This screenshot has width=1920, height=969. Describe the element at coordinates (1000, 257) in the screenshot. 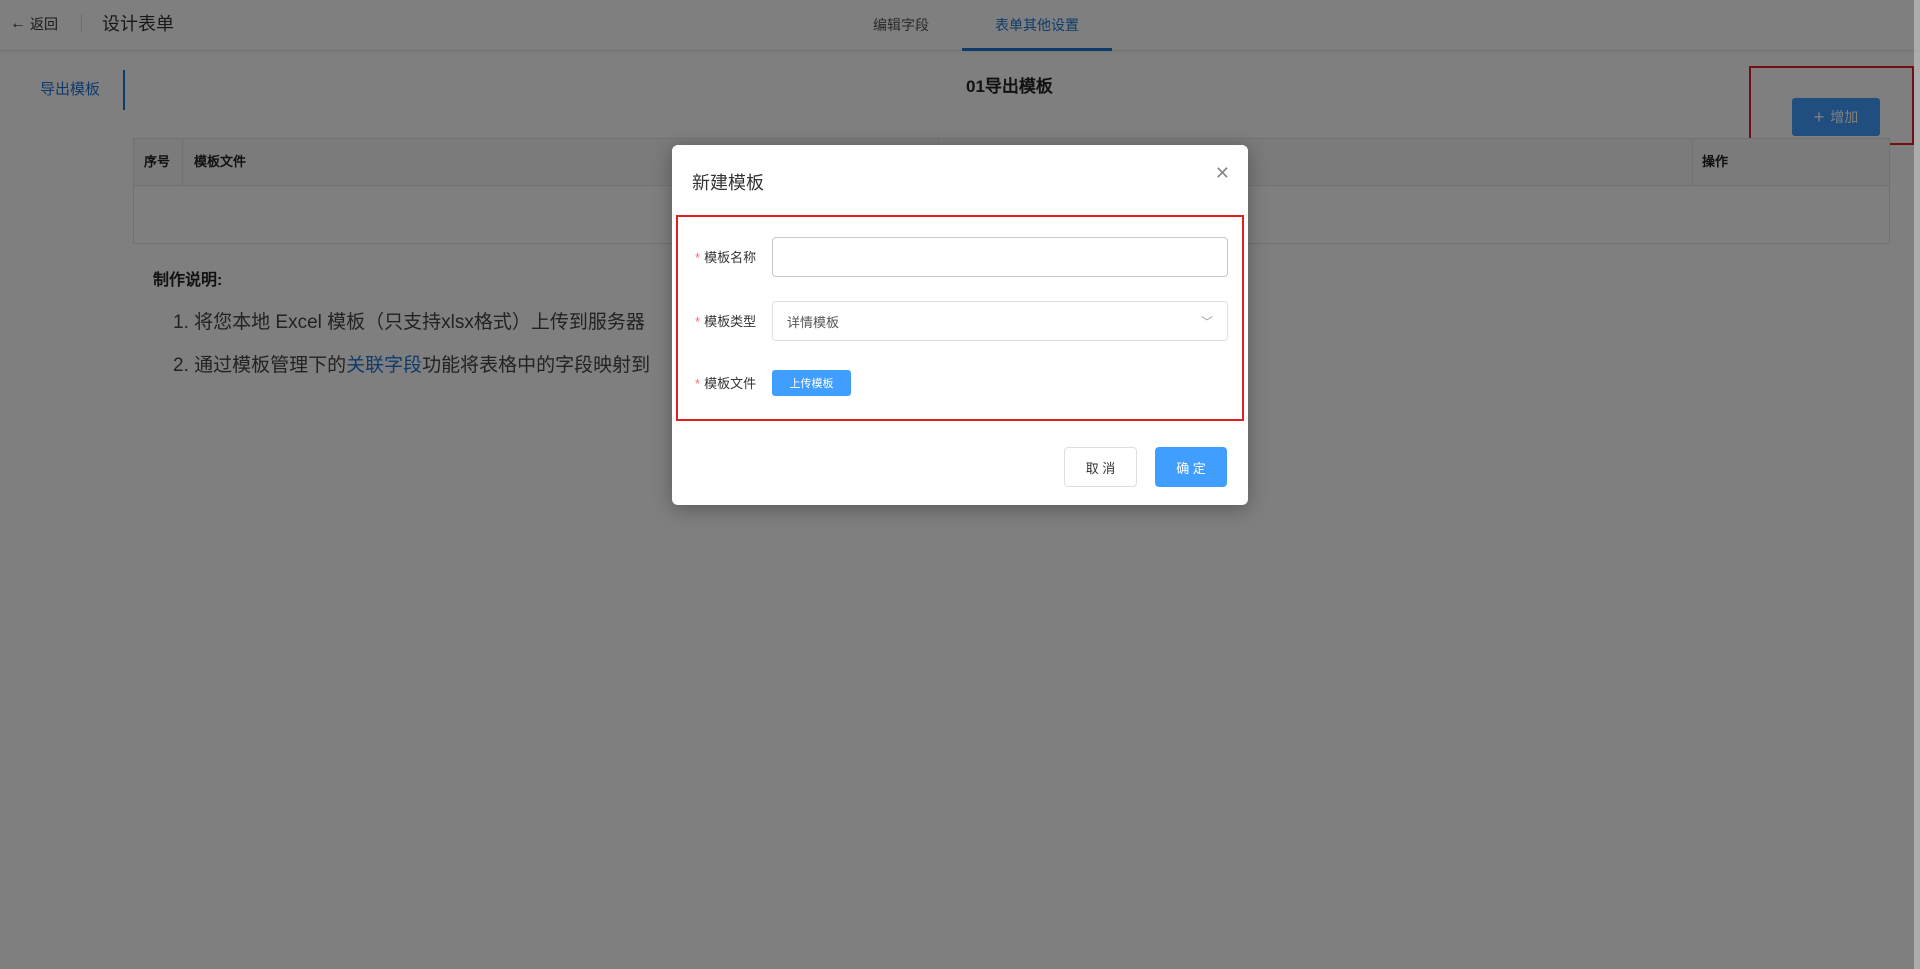

I see `template-name-input` at that location.